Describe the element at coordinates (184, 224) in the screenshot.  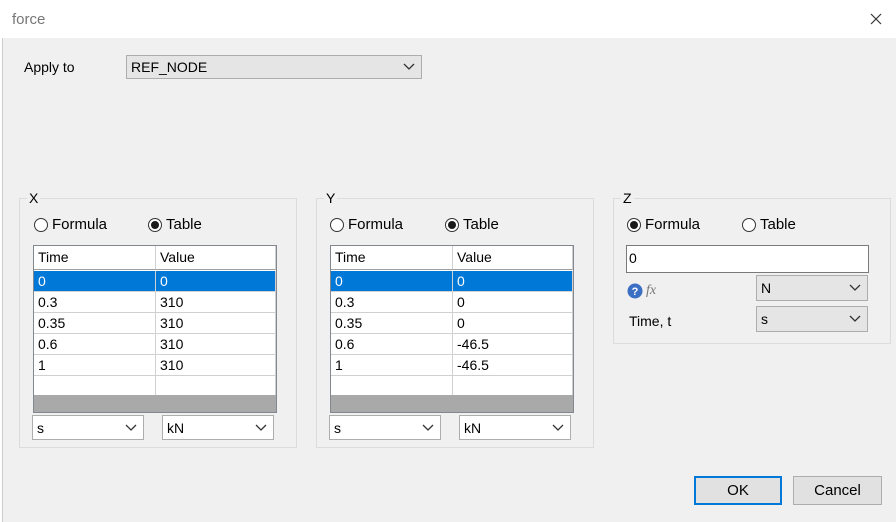
I see `x-table-label: Table` at that location.